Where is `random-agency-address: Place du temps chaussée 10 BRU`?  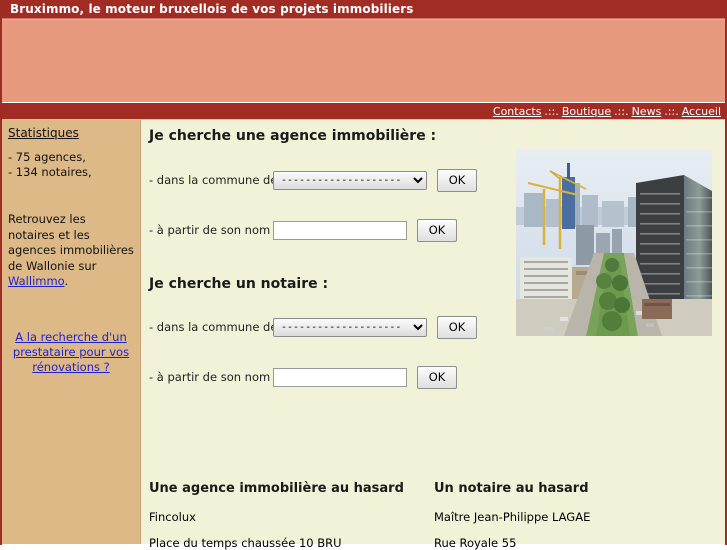
random-agency-address: Place du temps chaussée 10 BRU is located at coordinates (245, 543).